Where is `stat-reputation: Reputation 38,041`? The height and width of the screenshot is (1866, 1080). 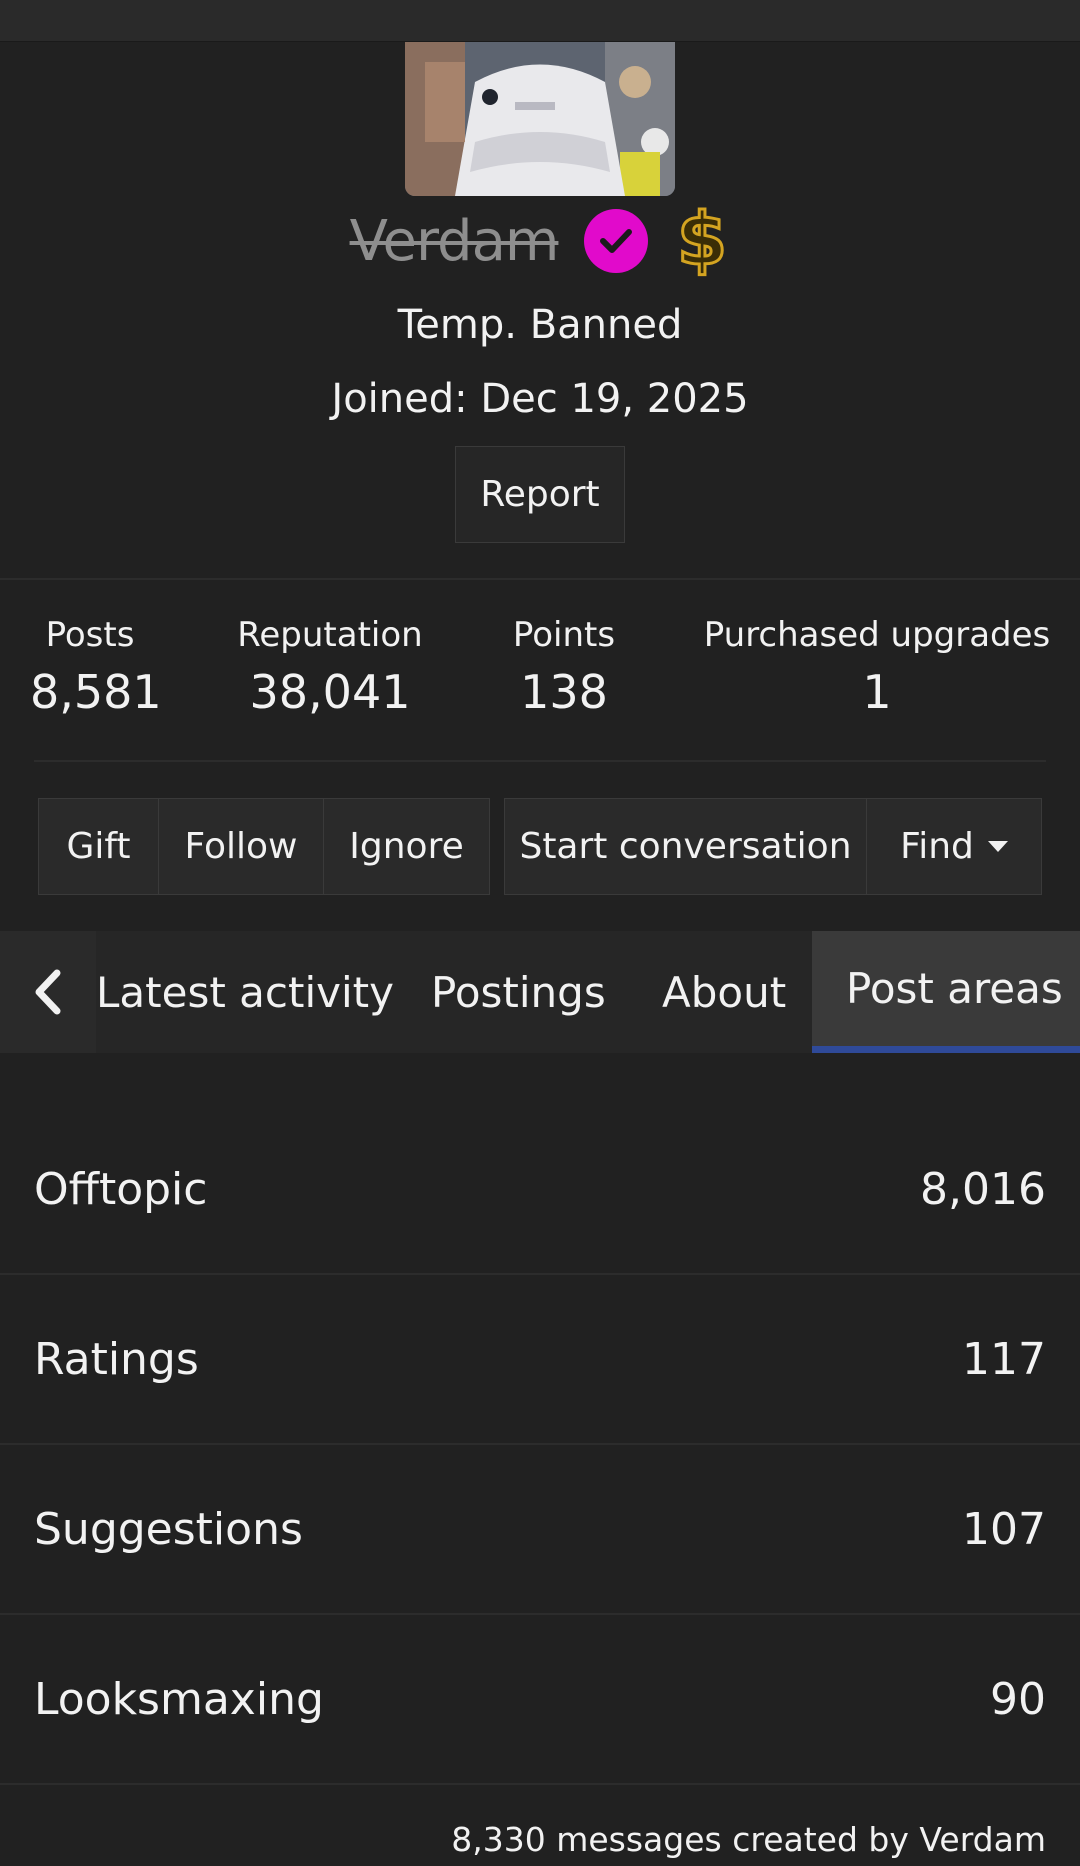
stat-reputation: Reputation 38,041 is located at coordinates (330, 667).